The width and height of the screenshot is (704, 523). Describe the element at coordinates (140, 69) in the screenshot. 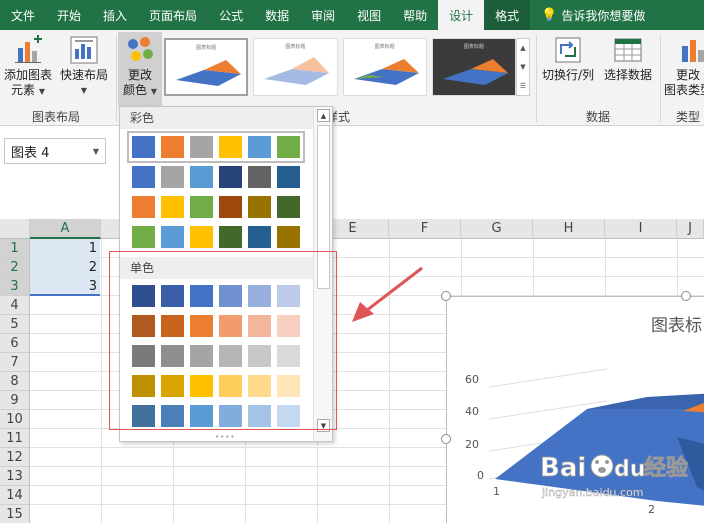

I see `change-colors-button: 更改 颜色 ▼` at that location.